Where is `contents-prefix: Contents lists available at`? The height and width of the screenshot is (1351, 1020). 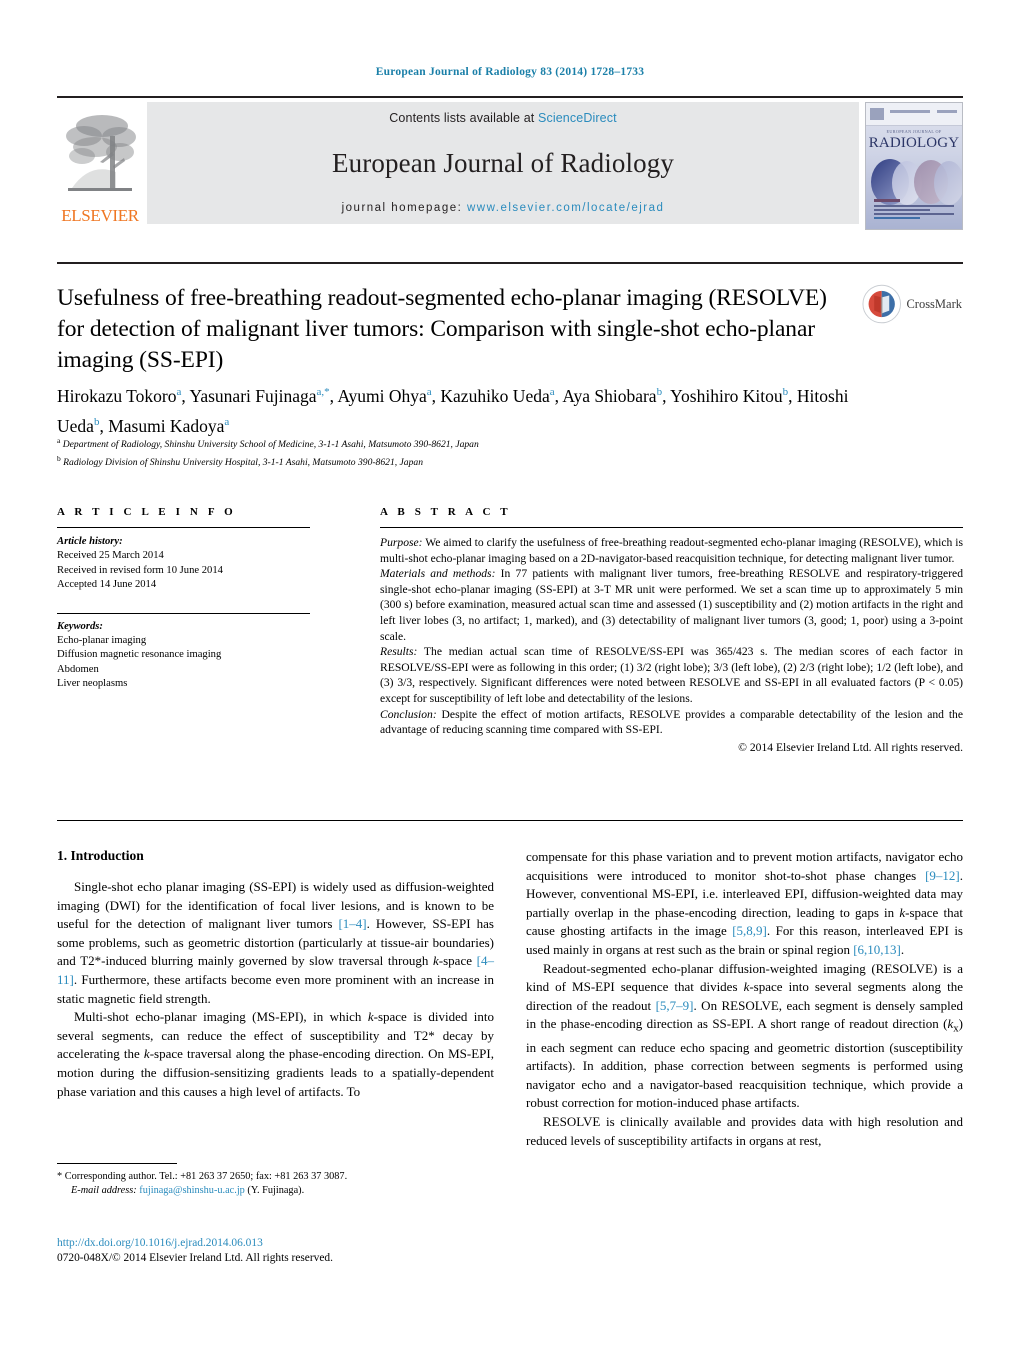
contents-prefix: Contents lists available at is located at coordinates (463, 118).